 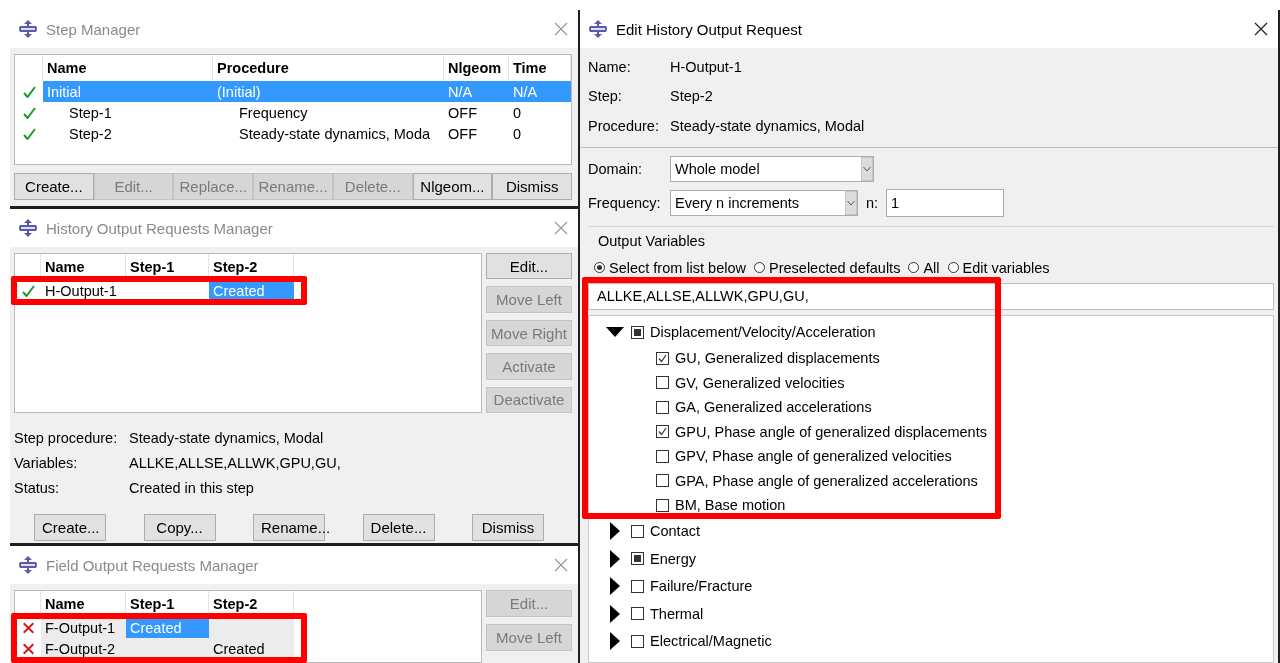 I want to click on tree-item: Energy, so click(x=673, y=558).